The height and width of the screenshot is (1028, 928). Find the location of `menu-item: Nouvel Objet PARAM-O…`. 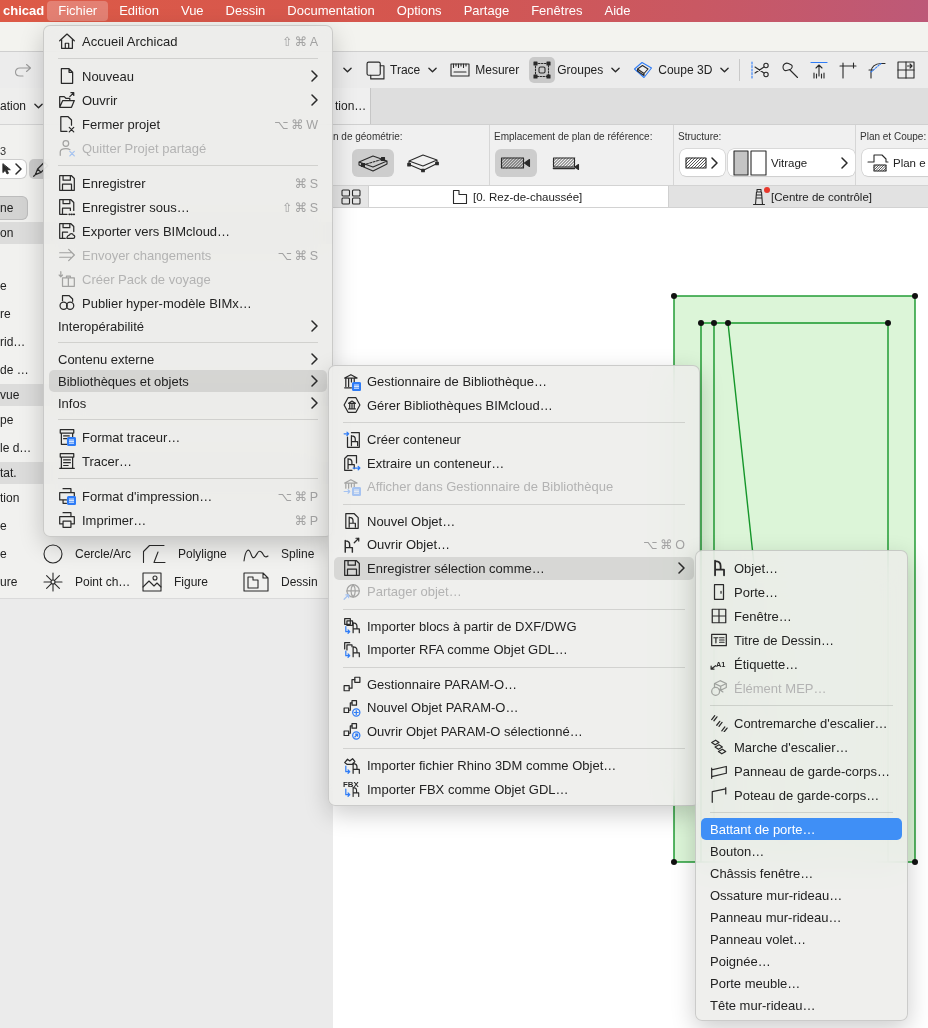

menu-item: Nouvel Objet PARAM-O… is located at coordinates (514, 708).